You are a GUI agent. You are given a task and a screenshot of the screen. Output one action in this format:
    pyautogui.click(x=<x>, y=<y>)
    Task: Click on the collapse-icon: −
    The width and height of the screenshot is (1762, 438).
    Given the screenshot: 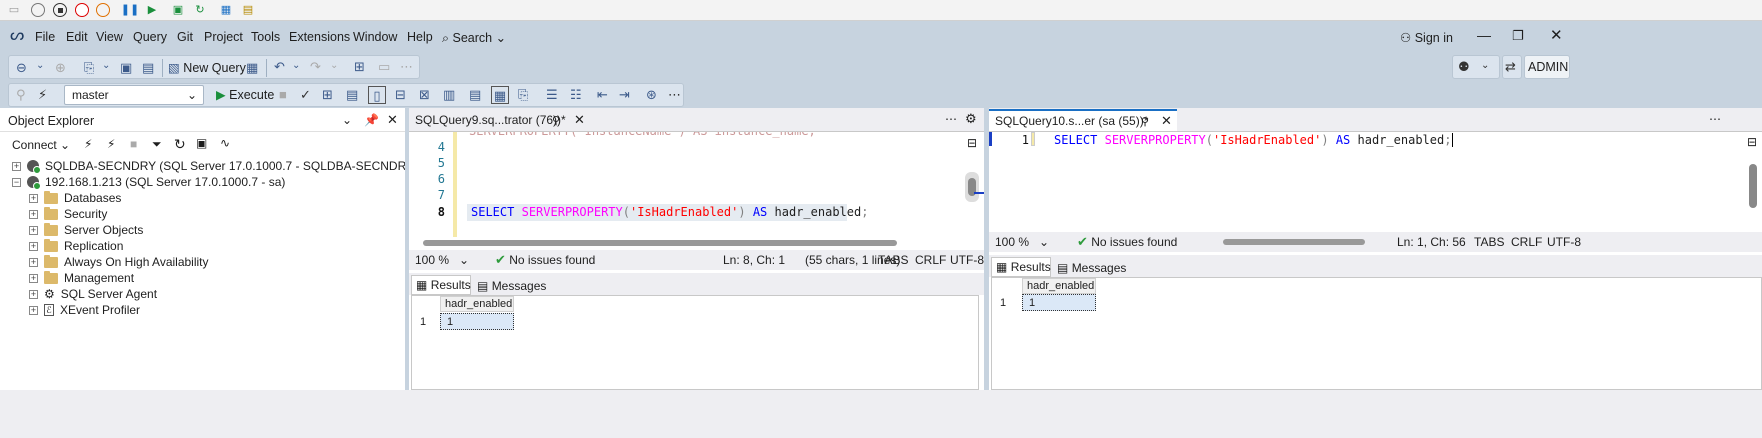 What is the action you would take?
    pyautogui.click(x=16, y=182)
    